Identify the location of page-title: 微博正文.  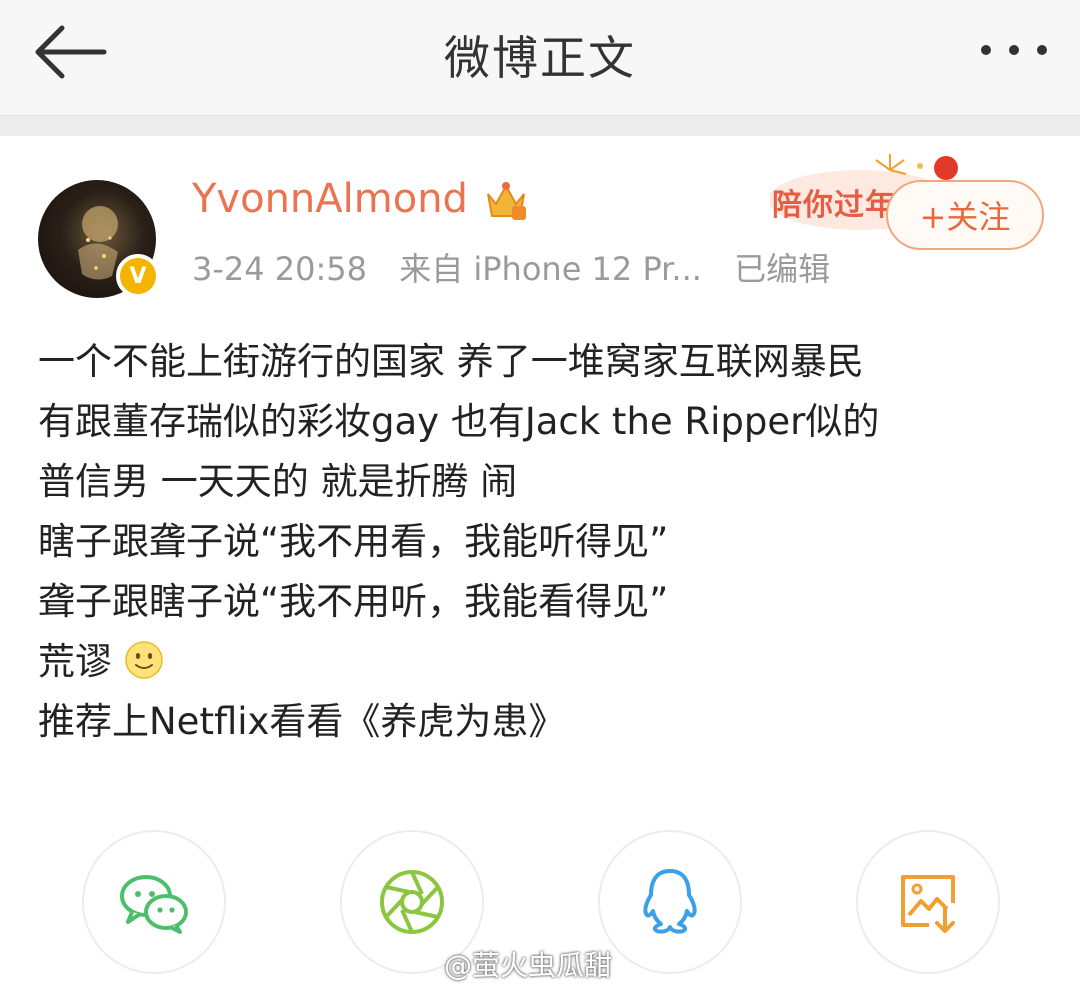
(540, 58).